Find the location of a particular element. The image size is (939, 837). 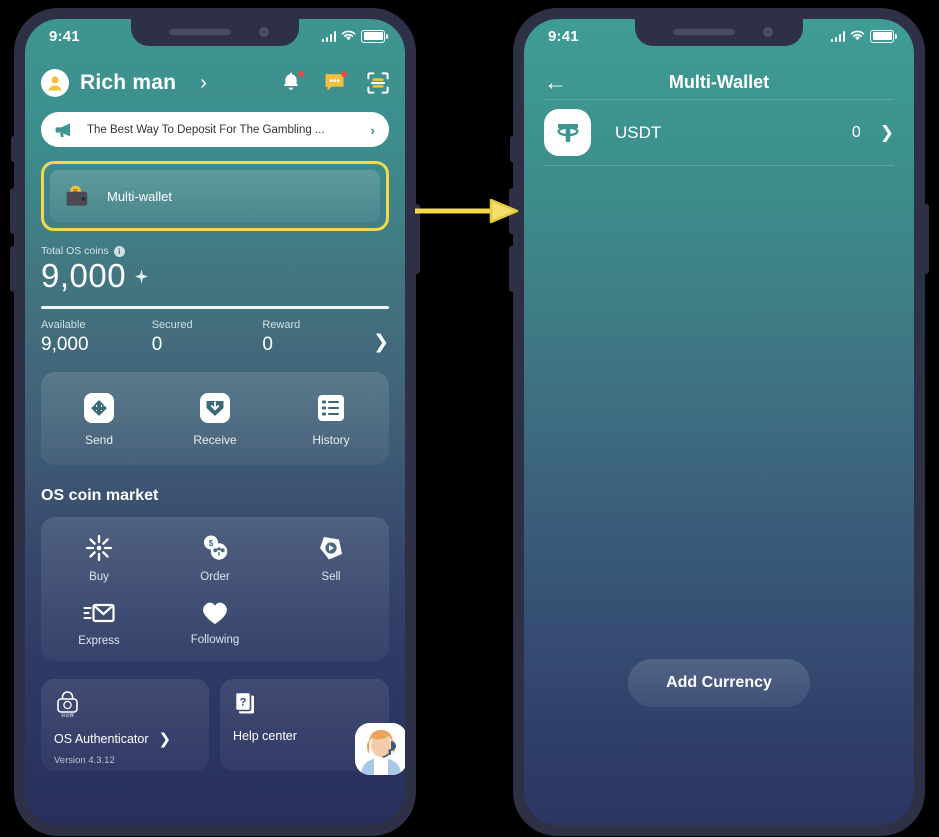

coin-amount: 0 is located at coordinates (856, 132).